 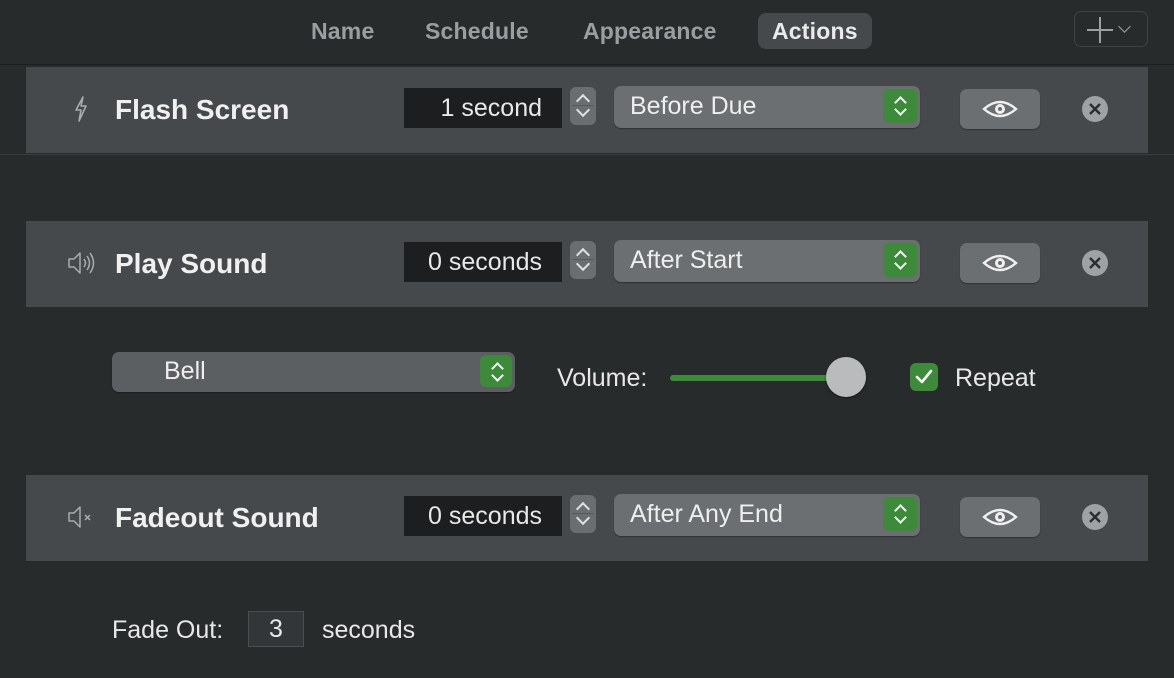 I want to click on tab-appearance: Appearance, so click(x=650, y=31).